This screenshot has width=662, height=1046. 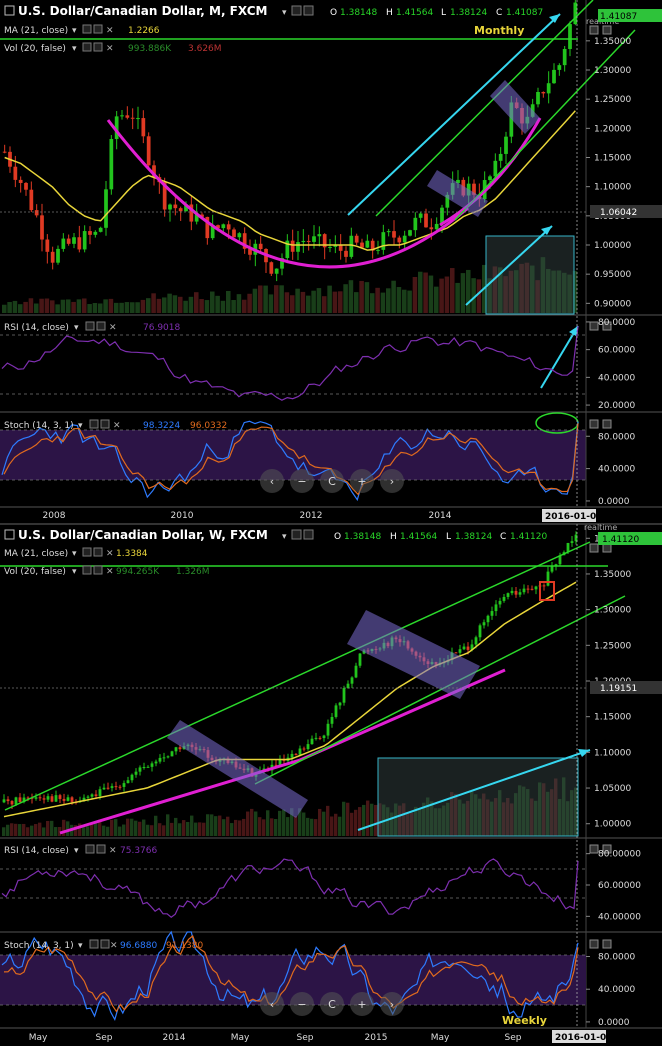 What do you see at coordinates (35, 49) in the screenshot?
I see `monthly-vol-label: Vol (20, false)` at bounding box center [35, 49].